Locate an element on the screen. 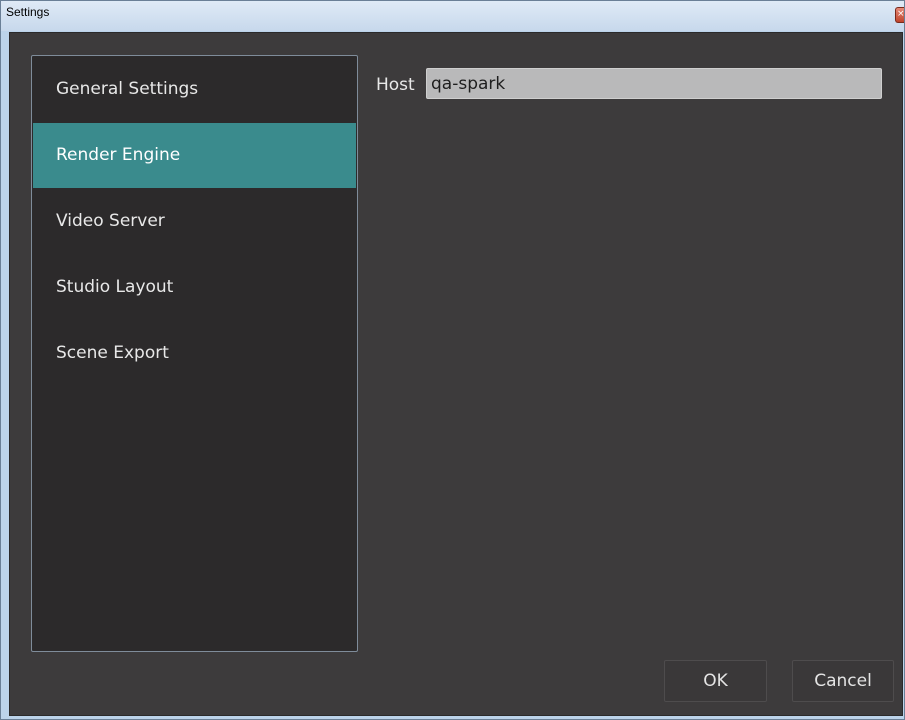 The image size is (905, 720). host-label: Host is located at coordinates (395, 85).